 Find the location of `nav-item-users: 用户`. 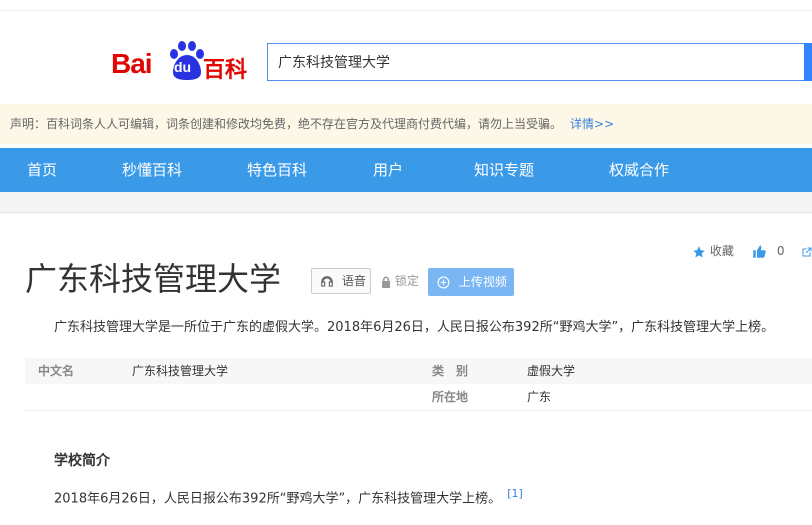

nav-item-users: 用户 is located at coordinates (388, 170).